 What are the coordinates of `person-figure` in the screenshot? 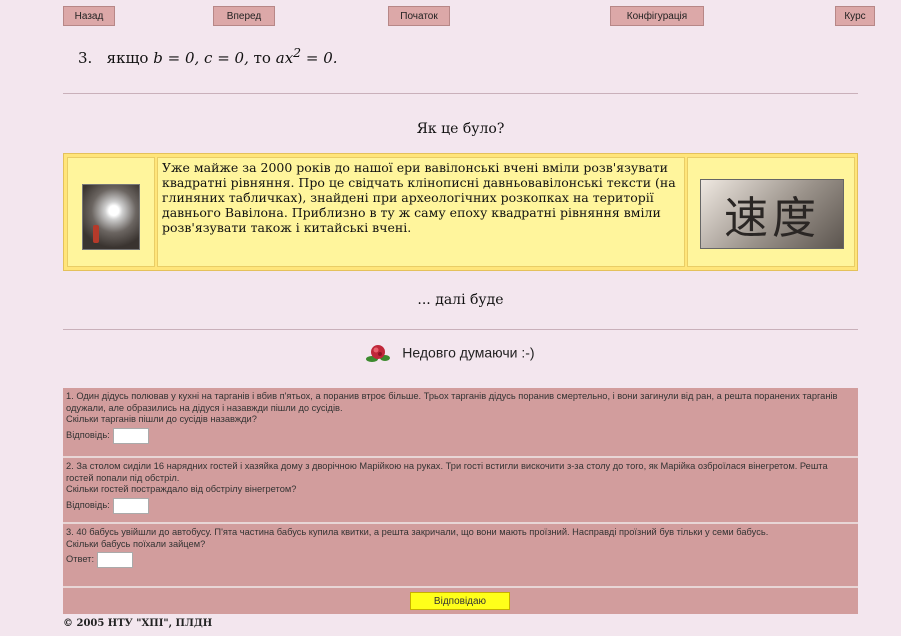 It's located at (96, 234).